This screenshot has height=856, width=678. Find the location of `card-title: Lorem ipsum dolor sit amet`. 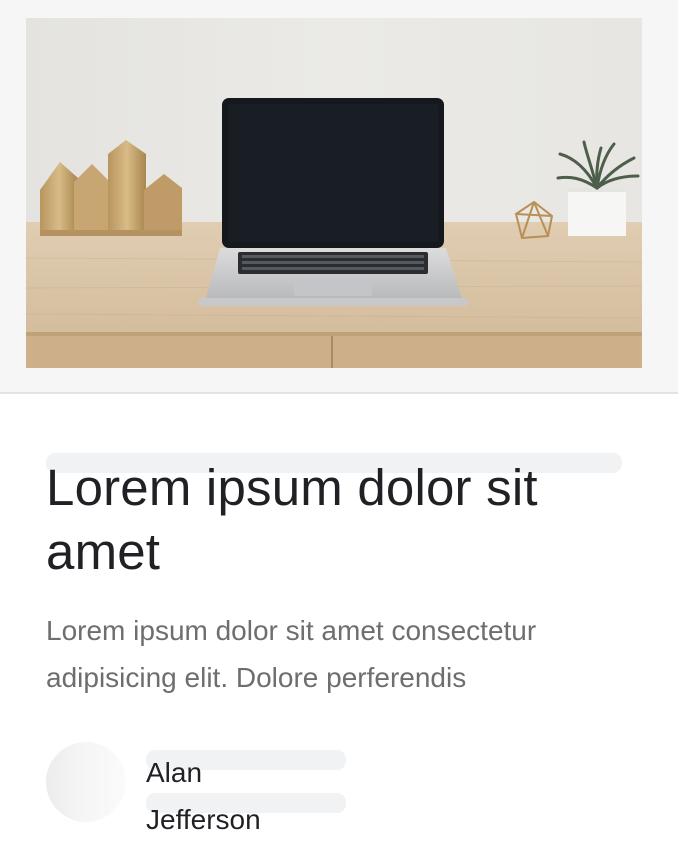

card-title: Lorem ipsum dolor sit amet is located at coordinates (292, 519).